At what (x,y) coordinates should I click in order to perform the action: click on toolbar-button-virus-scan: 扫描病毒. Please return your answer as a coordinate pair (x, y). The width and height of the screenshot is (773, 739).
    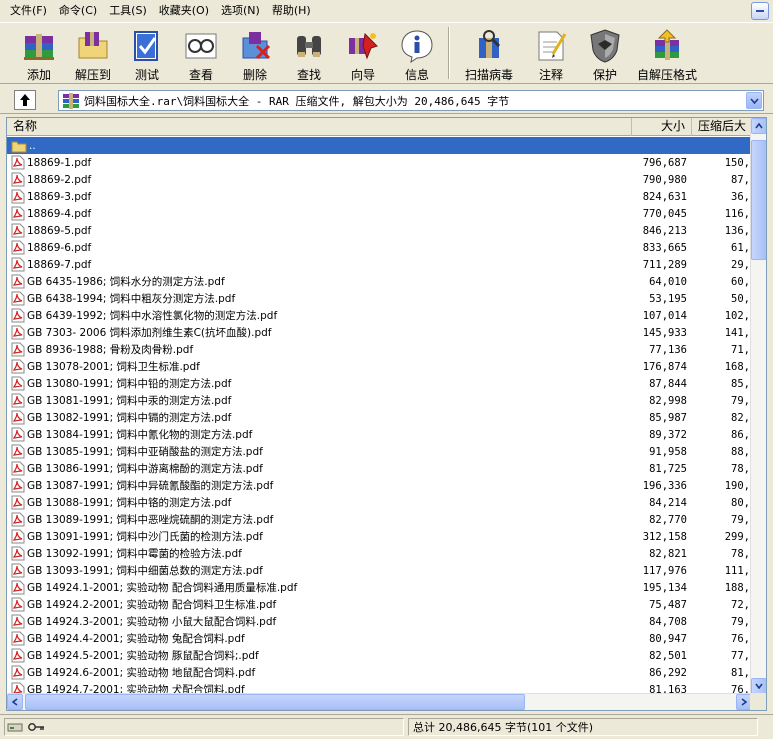
    Looking at the image, I should click on (489, 53).